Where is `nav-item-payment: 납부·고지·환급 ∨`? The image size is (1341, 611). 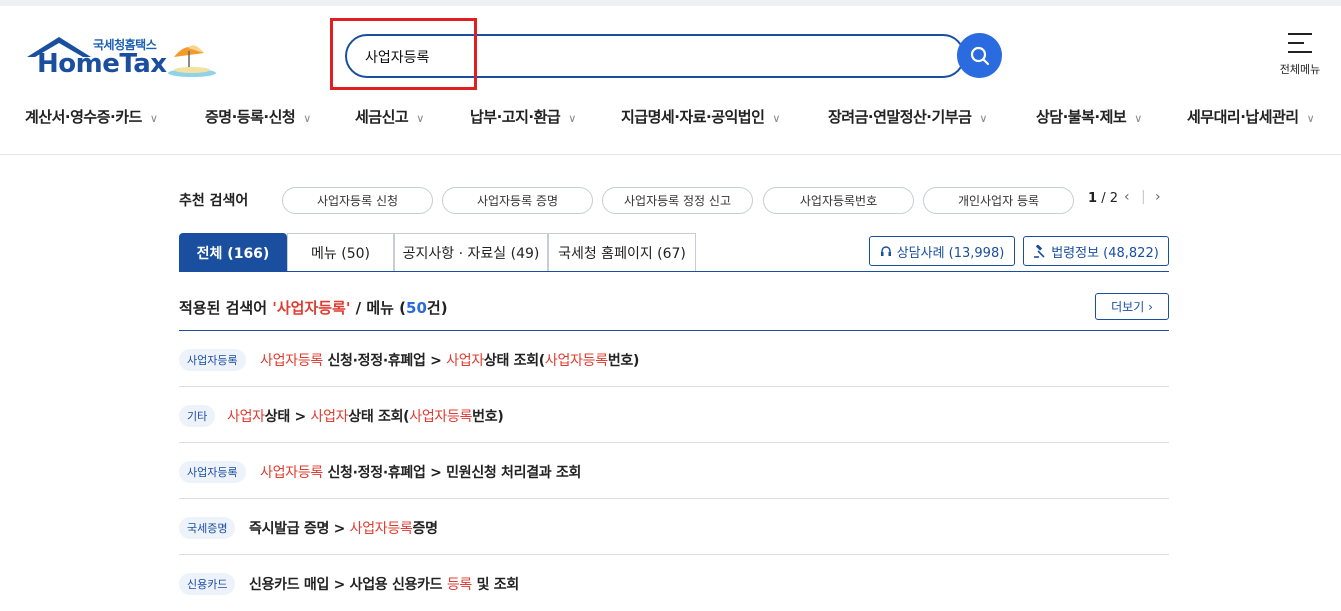
nav-item-payment: 납부·고지·환급 ∨ is located at coordinates (523, 116).